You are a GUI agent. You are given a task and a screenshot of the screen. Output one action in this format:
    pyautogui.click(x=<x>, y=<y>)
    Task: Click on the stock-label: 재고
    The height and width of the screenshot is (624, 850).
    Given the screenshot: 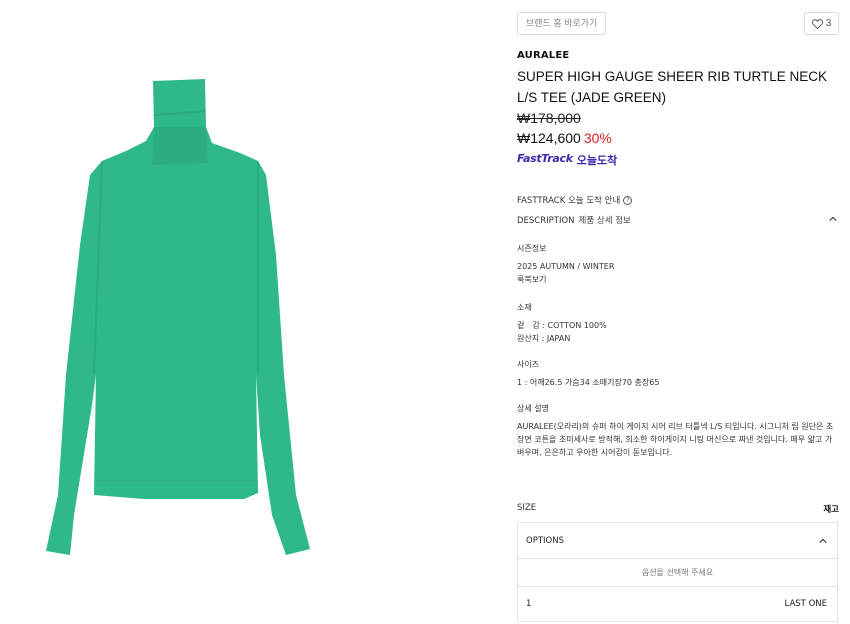 What is the action you would take?
    pyautogui.click(x=831, y=510)
    